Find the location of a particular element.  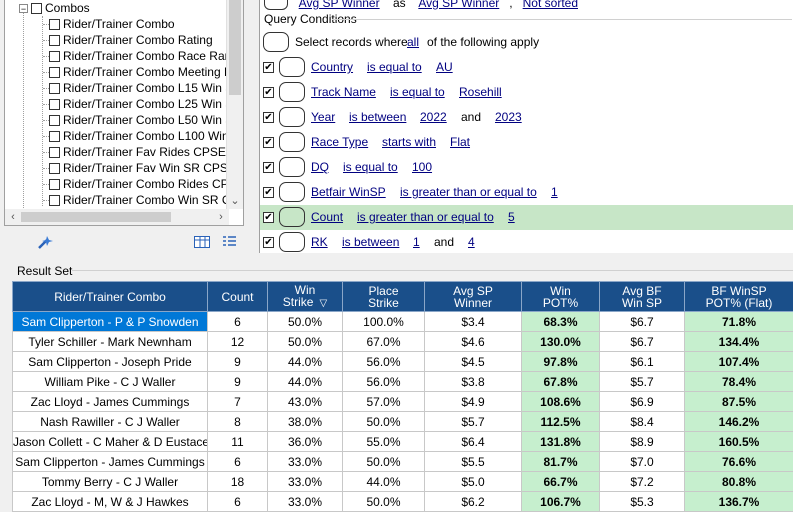

condition-field-link: Count is located at coordinates (327, 217).